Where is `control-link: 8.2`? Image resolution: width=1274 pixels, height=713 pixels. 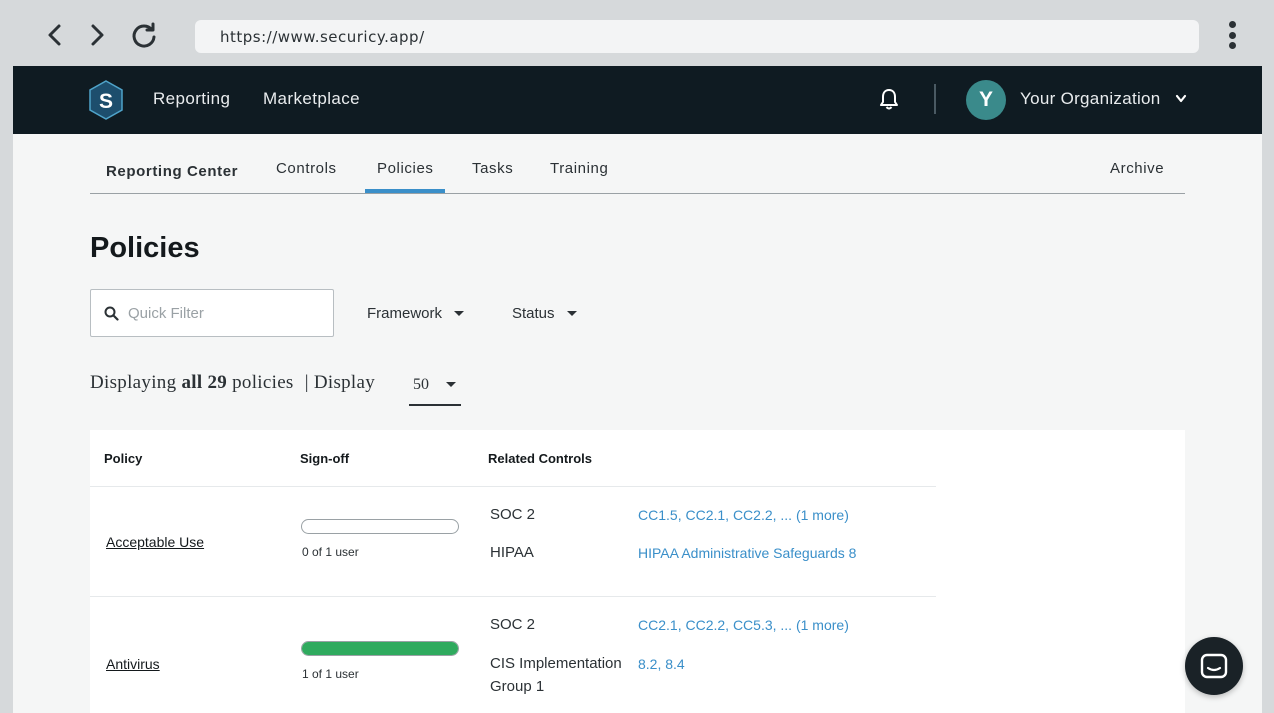
control-link: 8.2 is located at coordinates (647, 664).